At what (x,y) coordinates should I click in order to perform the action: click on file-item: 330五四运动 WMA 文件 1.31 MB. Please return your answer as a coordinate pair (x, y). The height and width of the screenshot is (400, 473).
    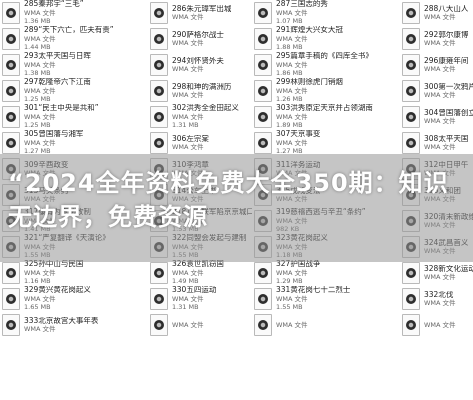
    Looking at the image, I should click on (200, 299).